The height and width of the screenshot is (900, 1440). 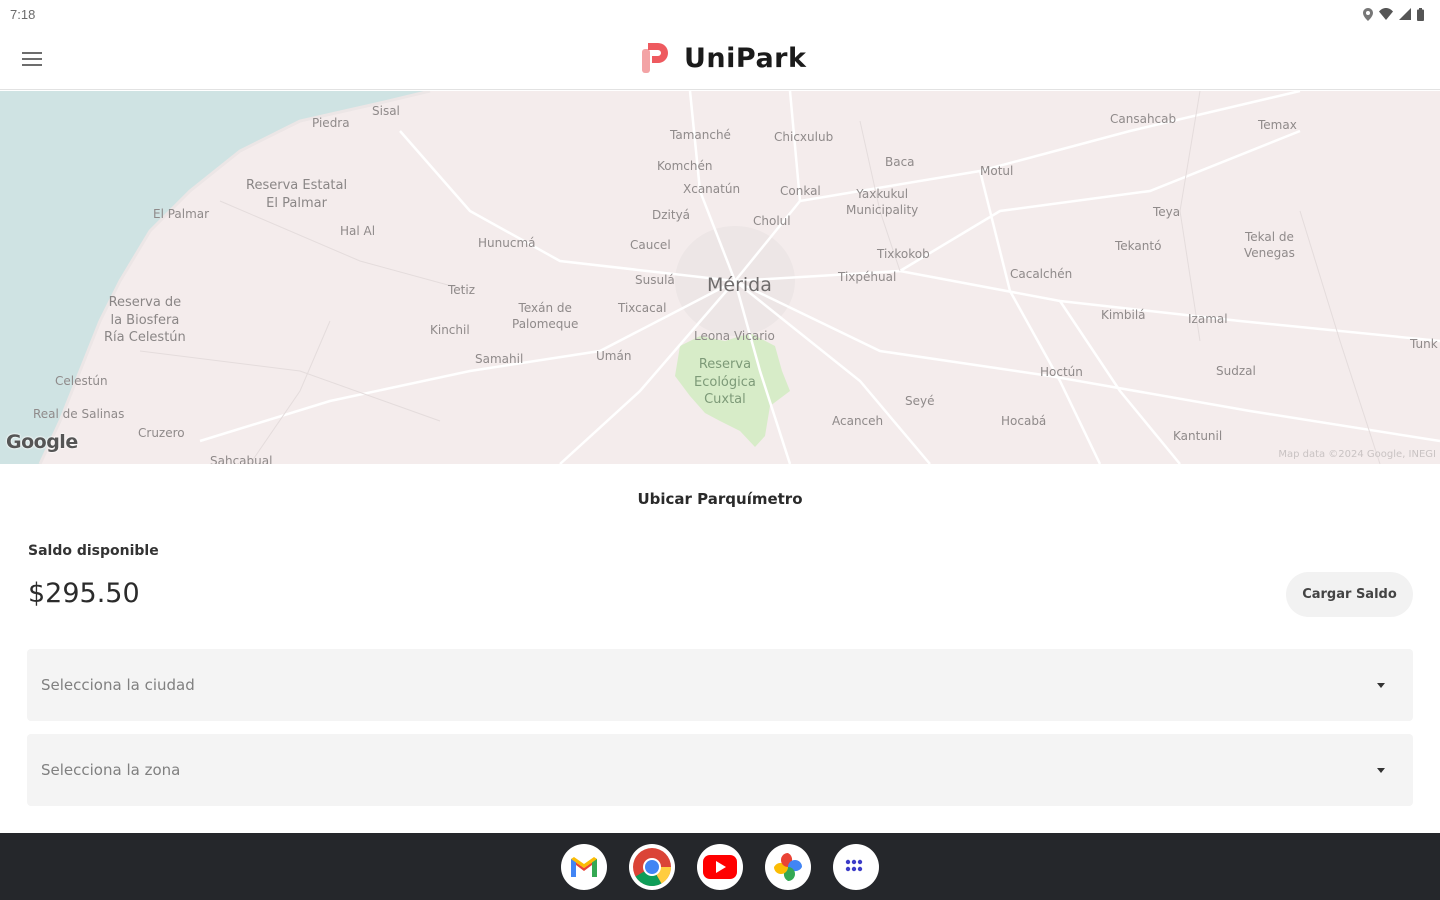 What do you see at coordinates (720, 770) in the screenshot?
I see `zone-select: Selecciona la zona` at bounding box center [720, 770].